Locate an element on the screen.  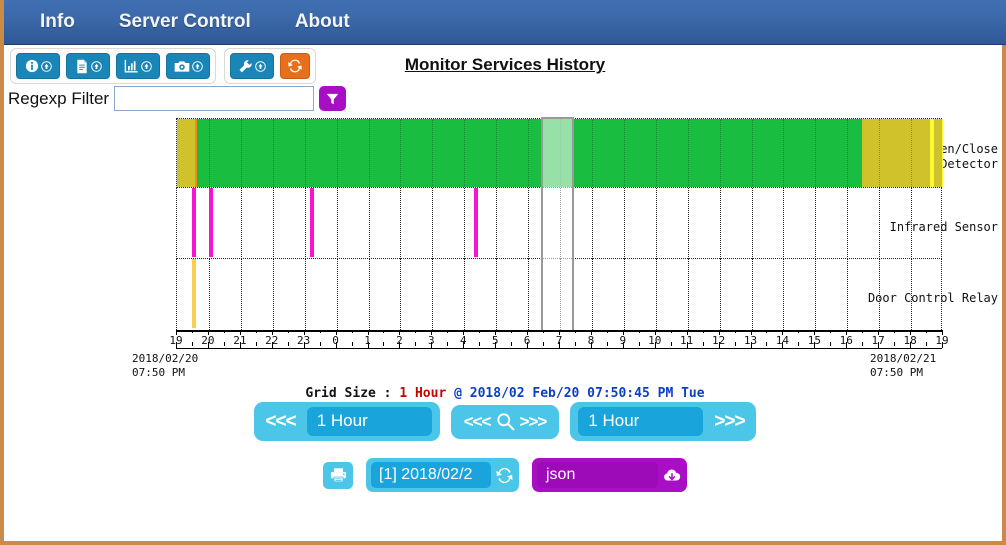
download-button is located at coordinates (672, 475).